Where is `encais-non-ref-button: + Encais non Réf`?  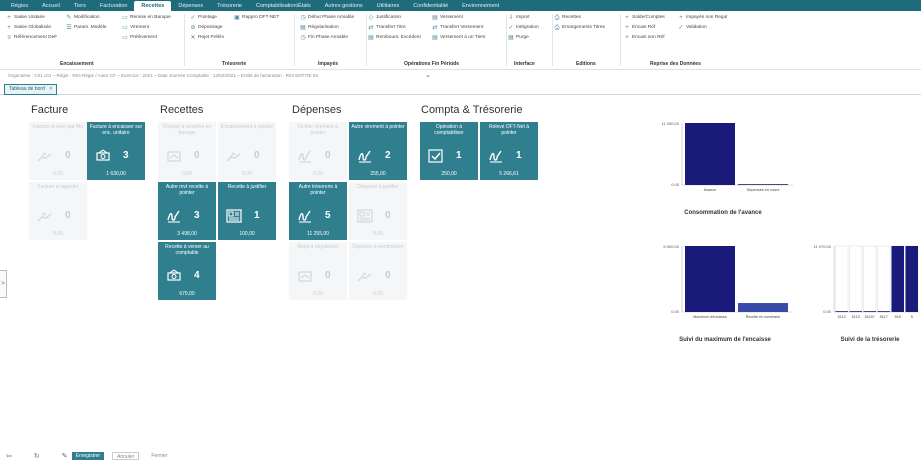
encais-non-ref-button: + Encais non Réf is located at coordinates (644, 37).